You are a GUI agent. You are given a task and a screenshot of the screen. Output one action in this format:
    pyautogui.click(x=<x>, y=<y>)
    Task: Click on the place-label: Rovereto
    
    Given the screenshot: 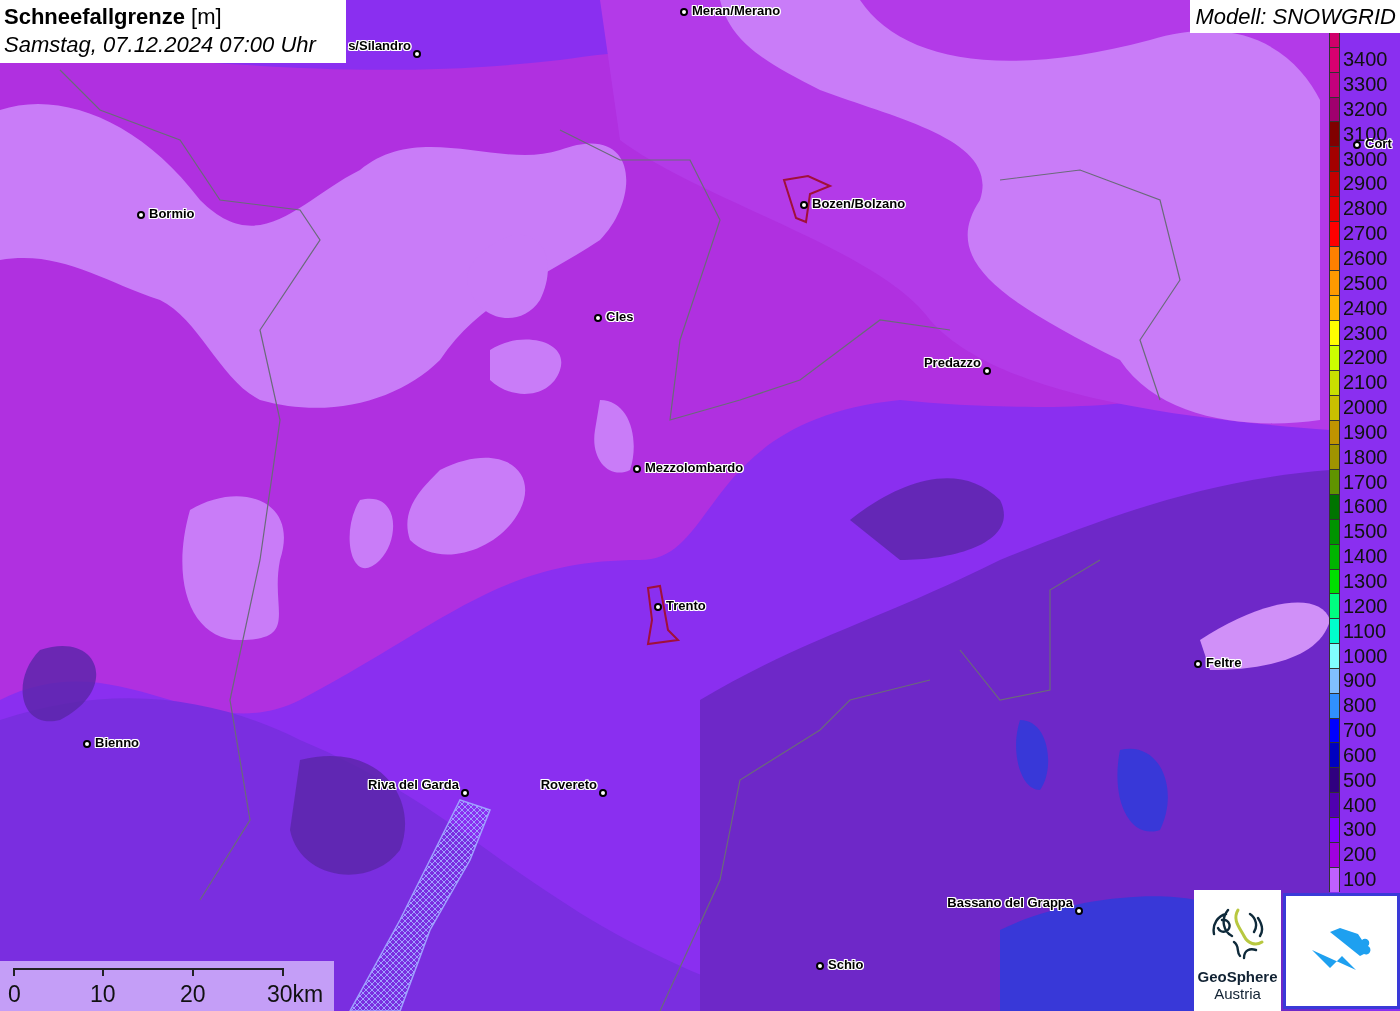 What is the action you would take?
    pyautogui.click(x=568, y=785)
    